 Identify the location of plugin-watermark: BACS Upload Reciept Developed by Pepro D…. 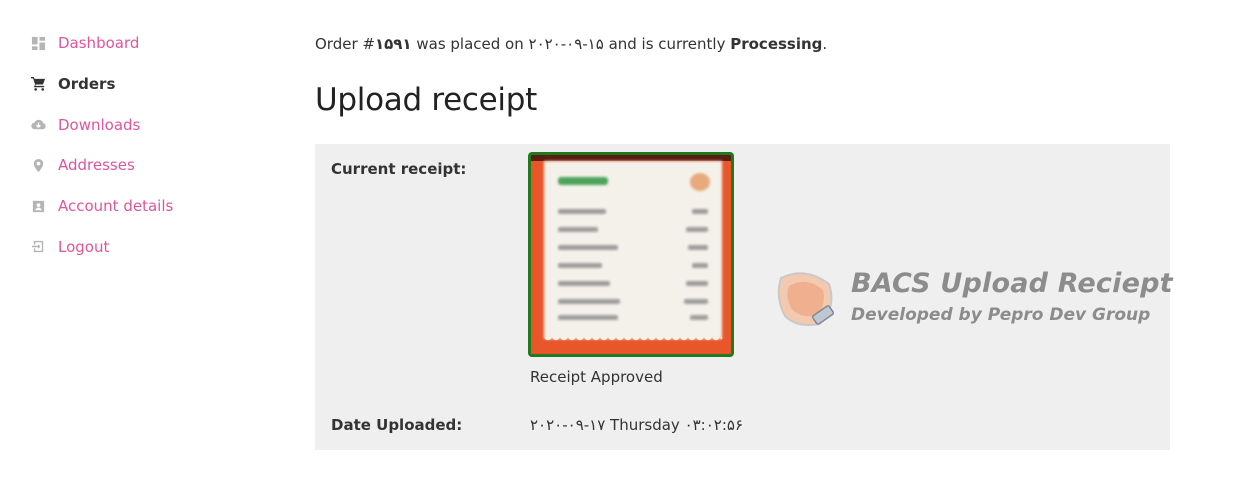
(974, 300).